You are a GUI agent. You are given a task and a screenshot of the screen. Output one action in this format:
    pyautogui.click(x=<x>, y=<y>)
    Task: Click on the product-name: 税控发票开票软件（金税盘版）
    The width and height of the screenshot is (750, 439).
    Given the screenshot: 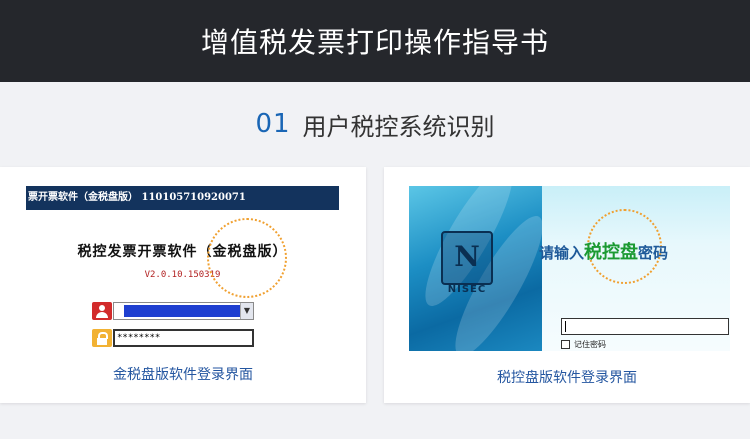 What is the action you would take?
    pyautogui.click(x=182, y=252)
    